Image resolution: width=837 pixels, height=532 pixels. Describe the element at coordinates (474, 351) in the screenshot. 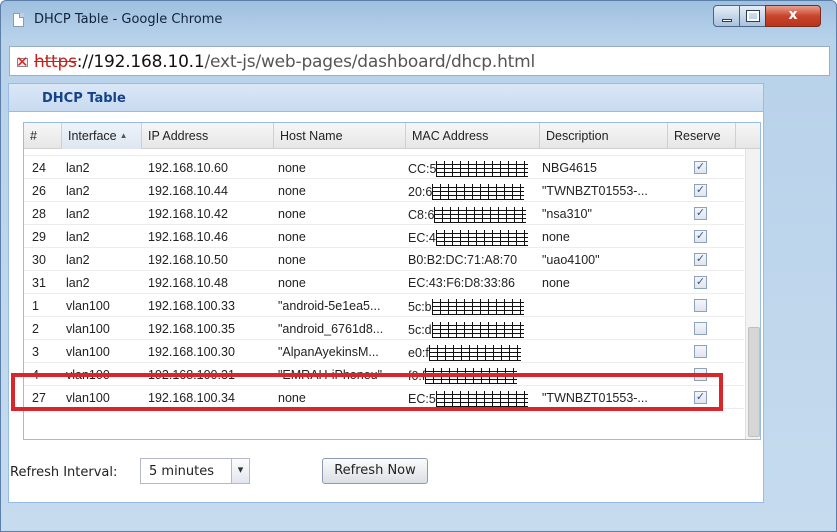

I see `mac-address-cell: e0:f` at that location.